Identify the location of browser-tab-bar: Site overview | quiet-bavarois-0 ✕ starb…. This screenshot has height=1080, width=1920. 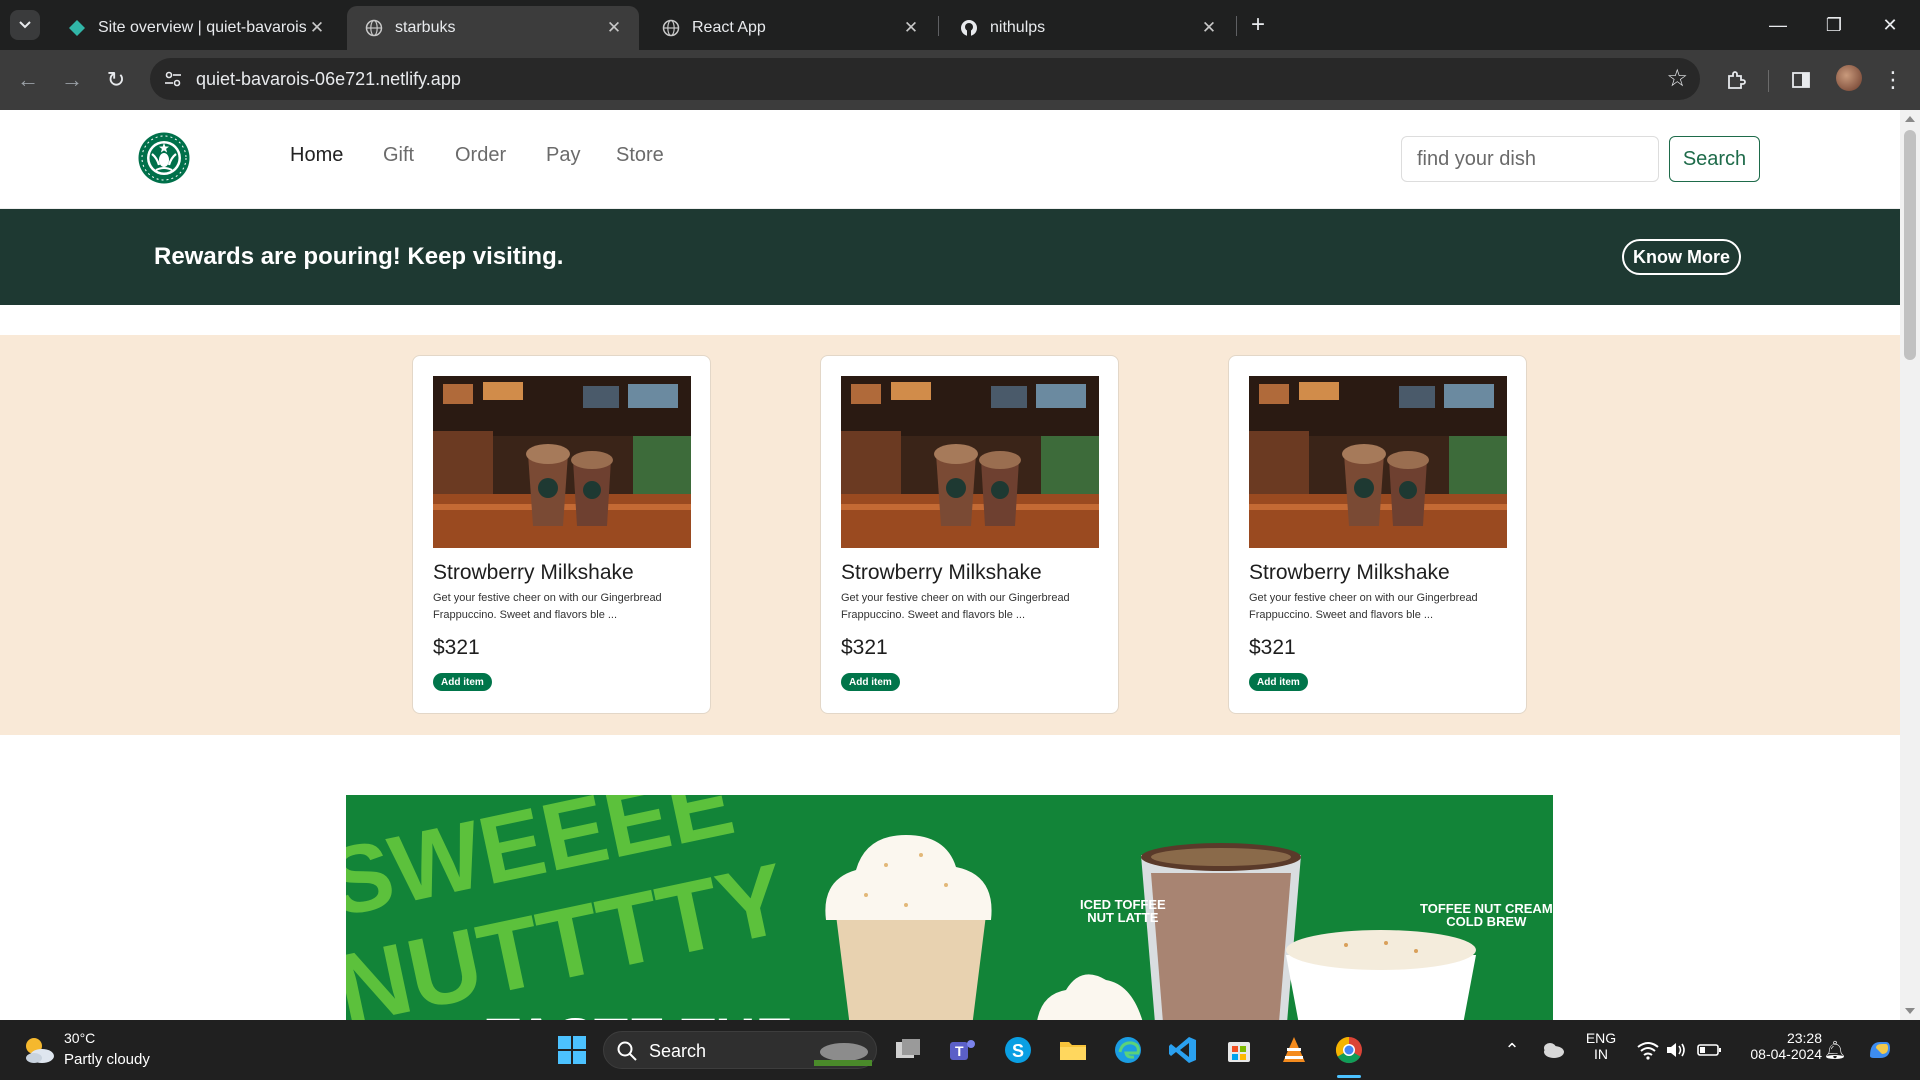
(960, 25).